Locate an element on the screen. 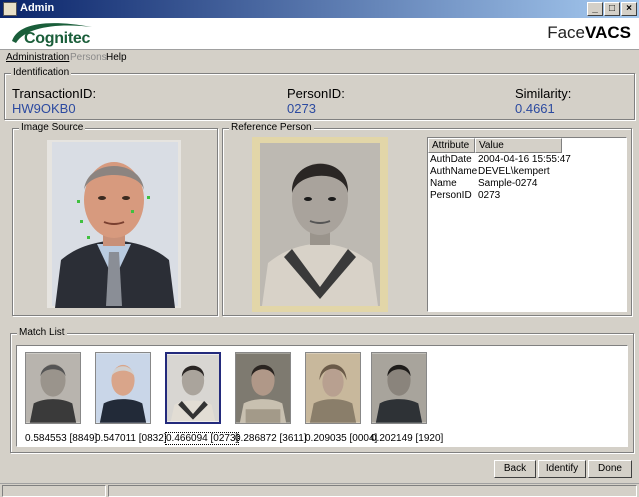 The height and width of the screenshot is (497, 639). close-icon: × is located at coordinates (629, 9).